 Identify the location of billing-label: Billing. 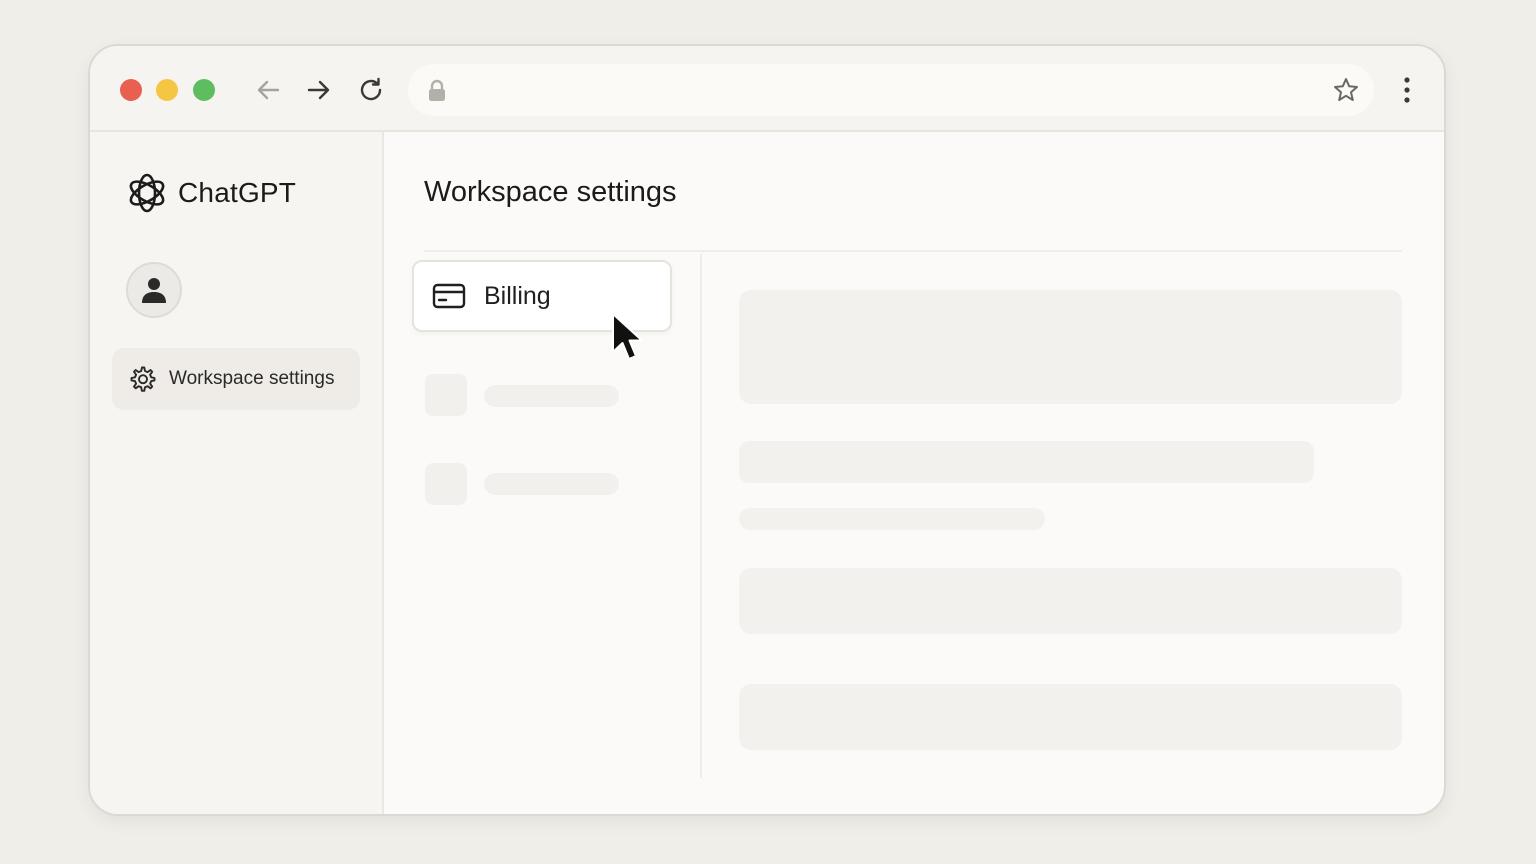
(517, 295).